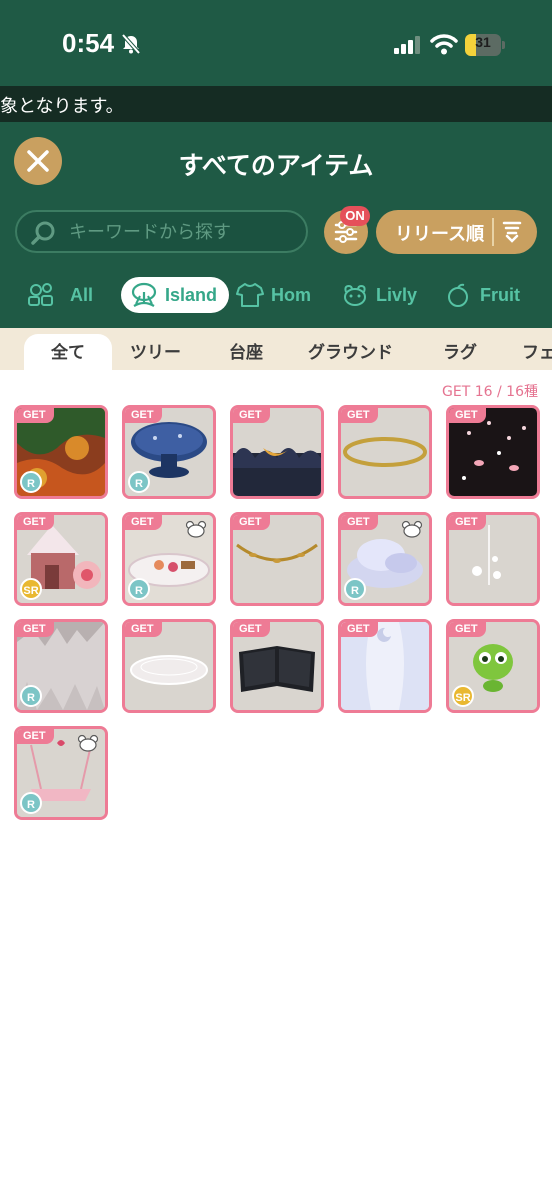 The height and width of the screenshot is (1200, 552). What do you see at coordinates (155, 350) in the screenshot?
I see `subtab-tree: ツリー` at bounding box center [155, 350].